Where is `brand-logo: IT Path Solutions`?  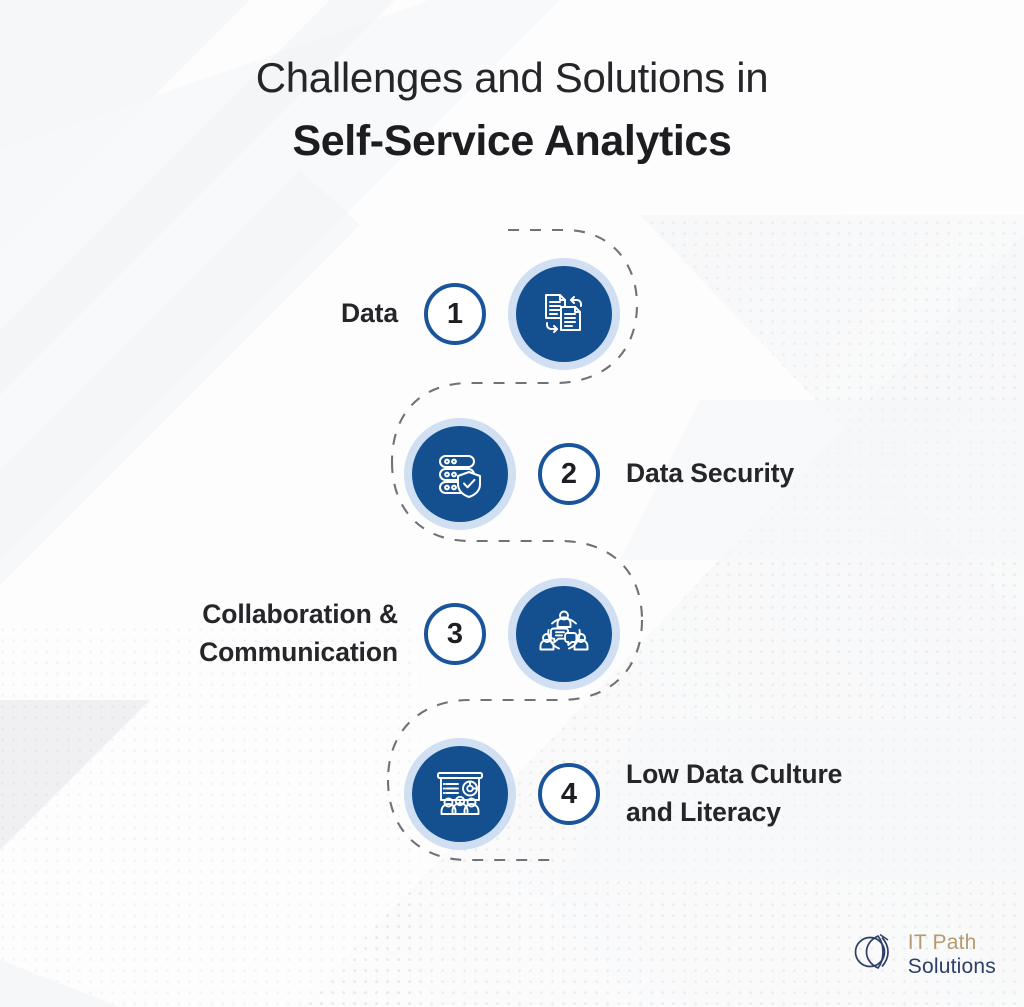
brand-logo: IT Path Solutions is located at coordinates (923, 954).